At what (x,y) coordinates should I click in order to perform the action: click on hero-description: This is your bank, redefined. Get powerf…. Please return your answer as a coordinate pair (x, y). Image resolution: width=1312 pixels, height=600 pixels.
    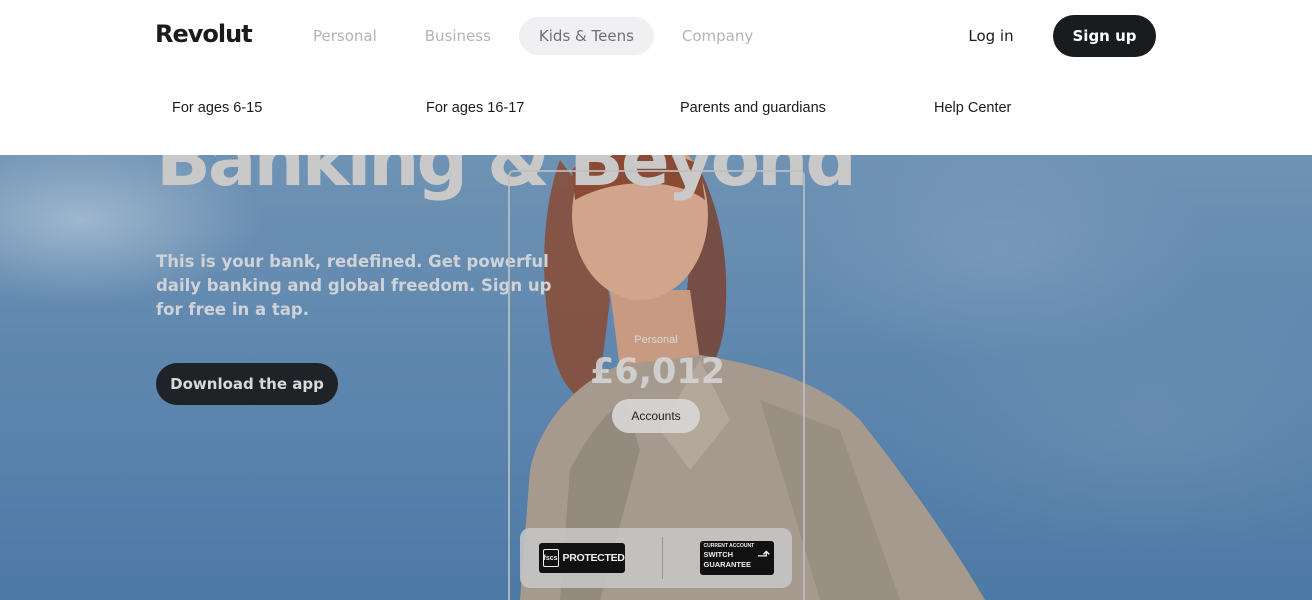
    Looking at the image, I should click on (354, 285).